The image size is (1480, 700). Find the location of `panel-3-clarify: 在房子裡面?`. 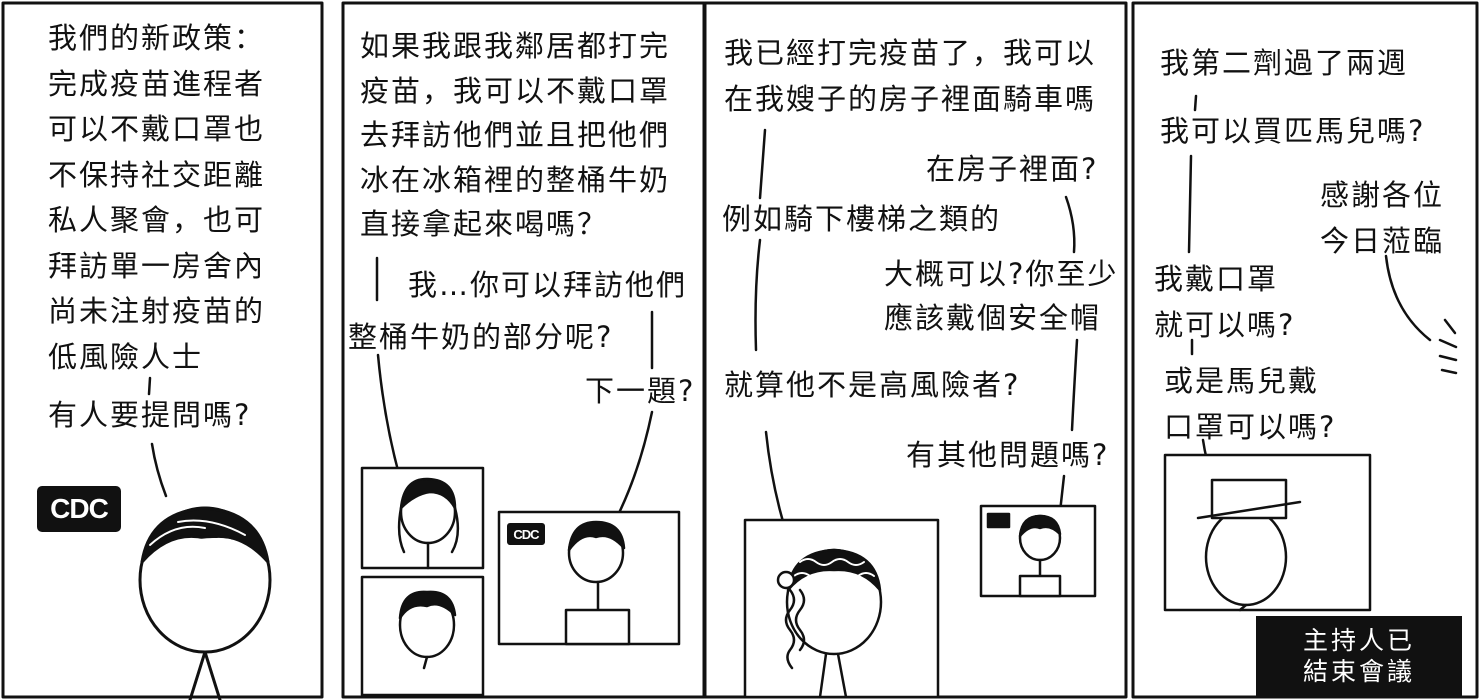

panel-3-clarify: 在房子裡面? is located at coordinates (1012, 169).